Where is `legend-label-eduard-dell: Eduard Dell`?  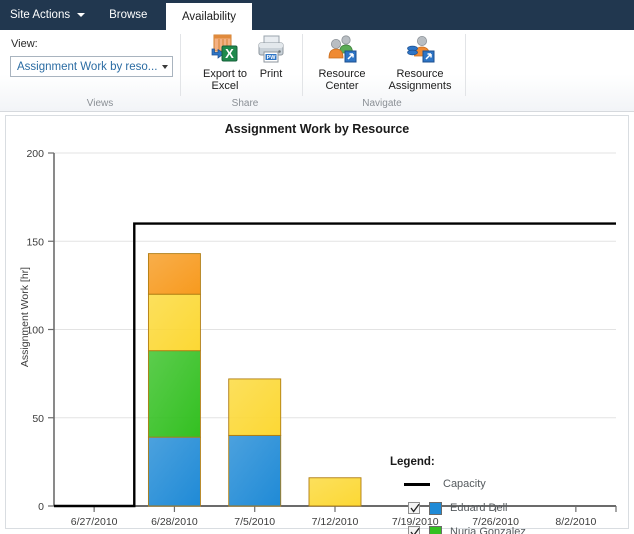
legend-label-eduard-dell: Eduard Dell is located at coordinates (479, 508).